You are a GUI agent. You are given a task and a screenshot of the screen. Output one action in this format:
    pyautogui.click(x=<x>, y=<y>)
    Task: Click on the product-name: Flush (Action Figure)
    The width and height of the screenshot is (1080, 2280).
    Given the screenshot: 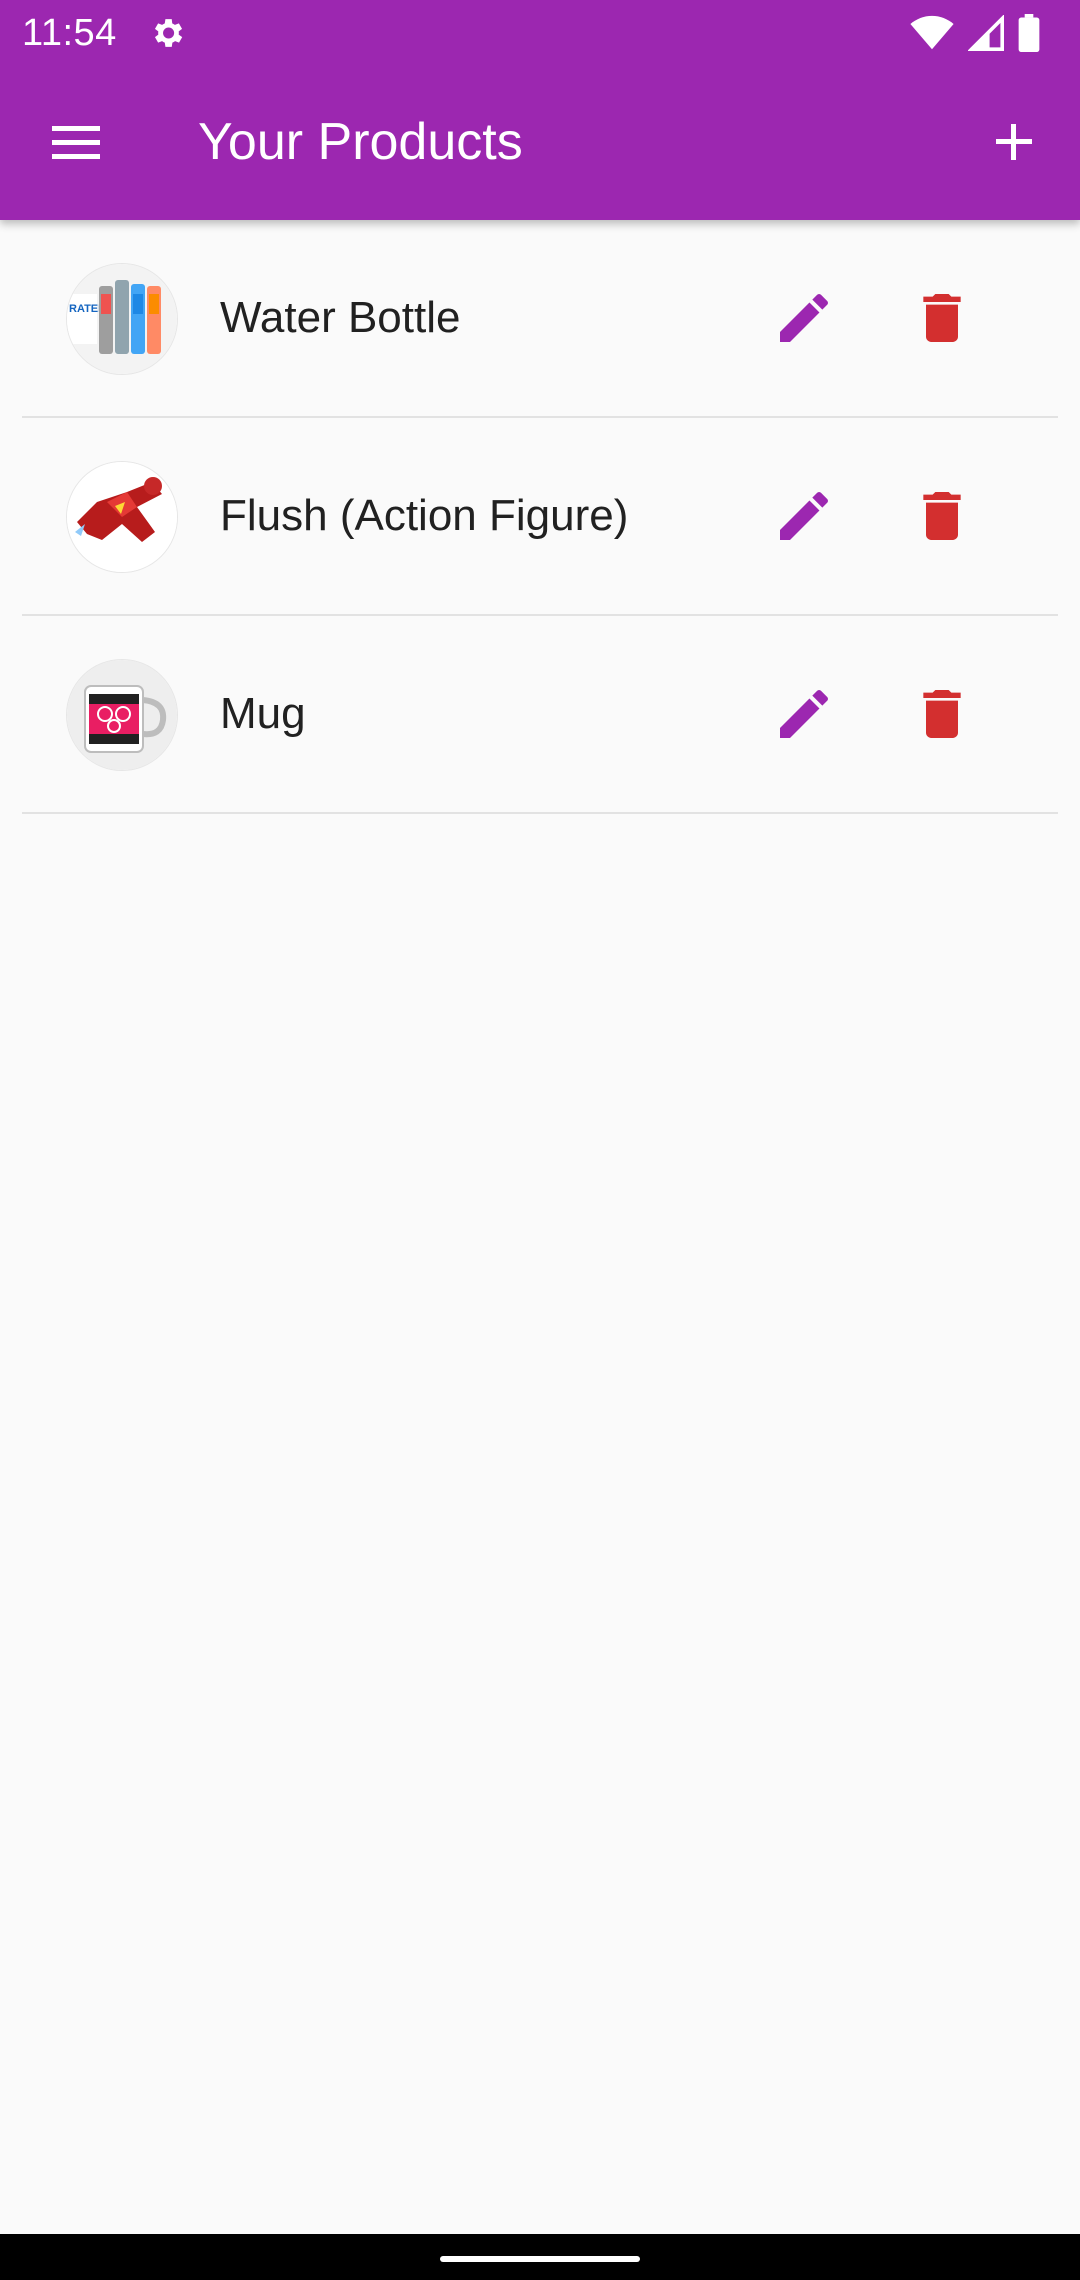 What is the action you would take?
    pyautogui.click(x=424, y=515)
    